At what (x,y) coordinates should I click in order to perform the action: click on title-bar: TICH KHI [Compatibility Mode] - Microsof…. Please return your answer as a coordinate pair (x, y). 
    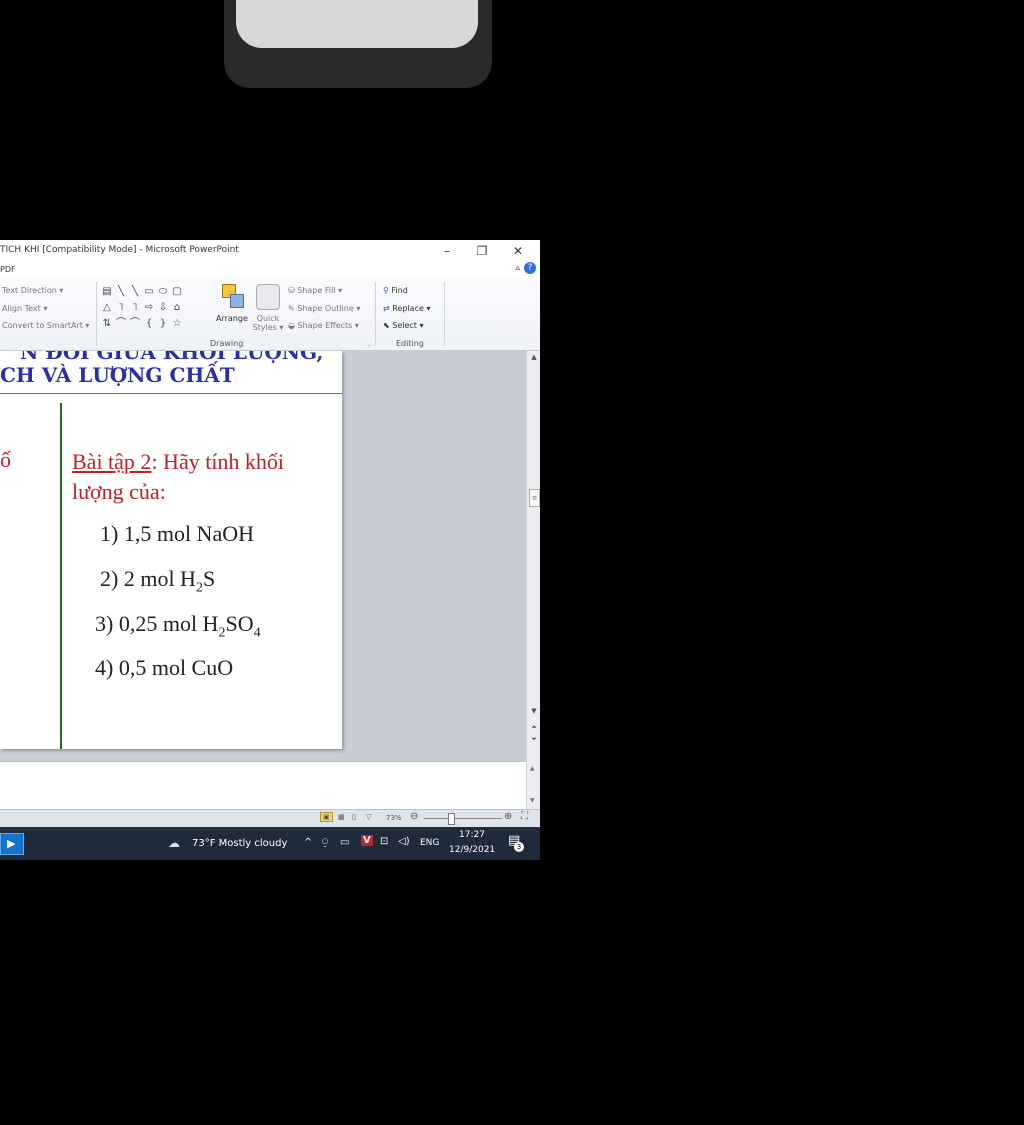
    Looking at the image, I should click on (270, 250).